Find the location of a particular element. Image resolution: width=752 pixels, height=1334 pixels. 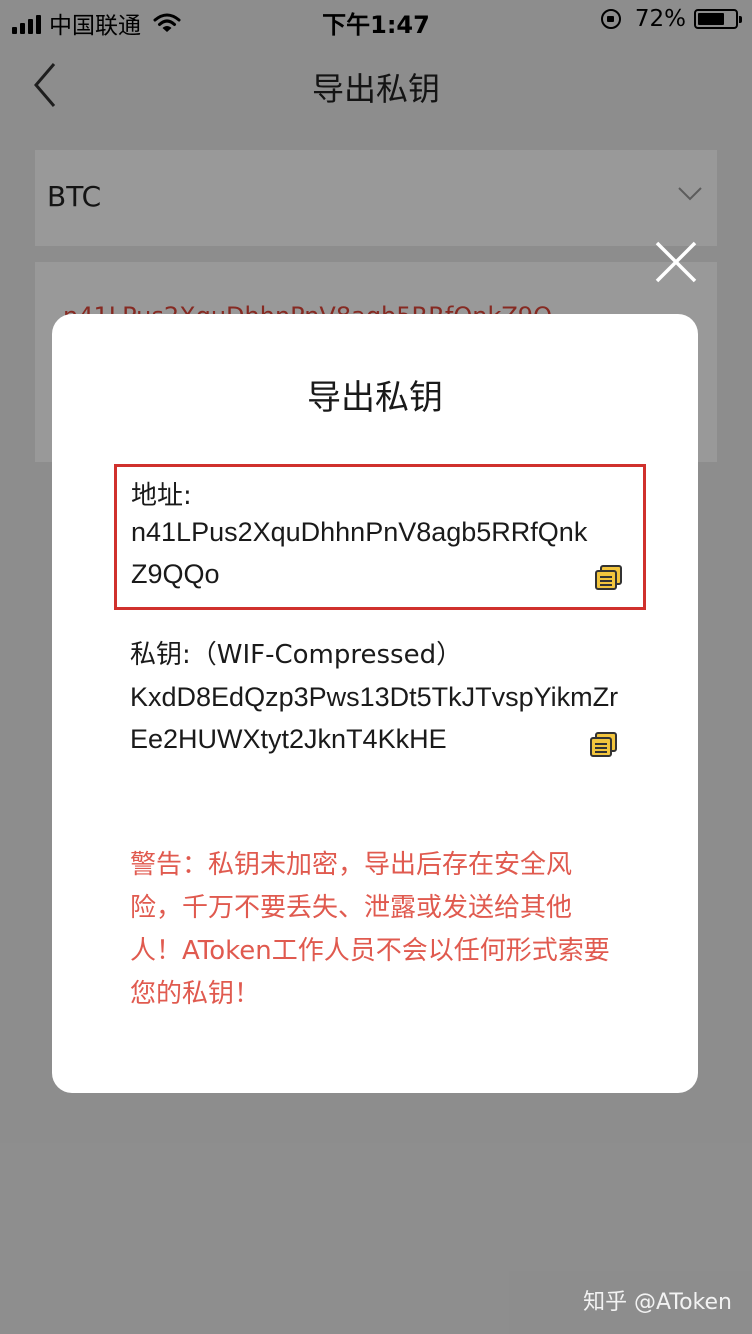

address-value: n41LPus2XquDhhnPnV8agb5RRfQnkZ9QQo is located at coordinates (359, 553).